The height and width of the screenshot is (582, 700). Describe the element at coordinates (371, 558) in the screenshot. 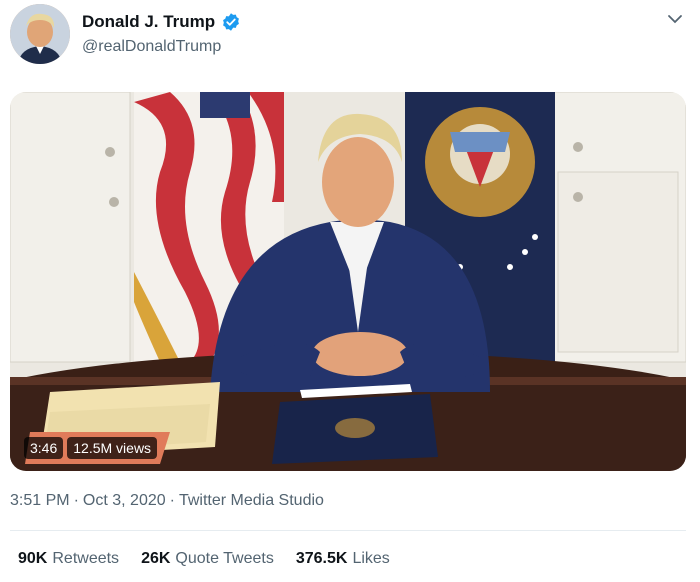

I see `likes-label: Likes` at that location.